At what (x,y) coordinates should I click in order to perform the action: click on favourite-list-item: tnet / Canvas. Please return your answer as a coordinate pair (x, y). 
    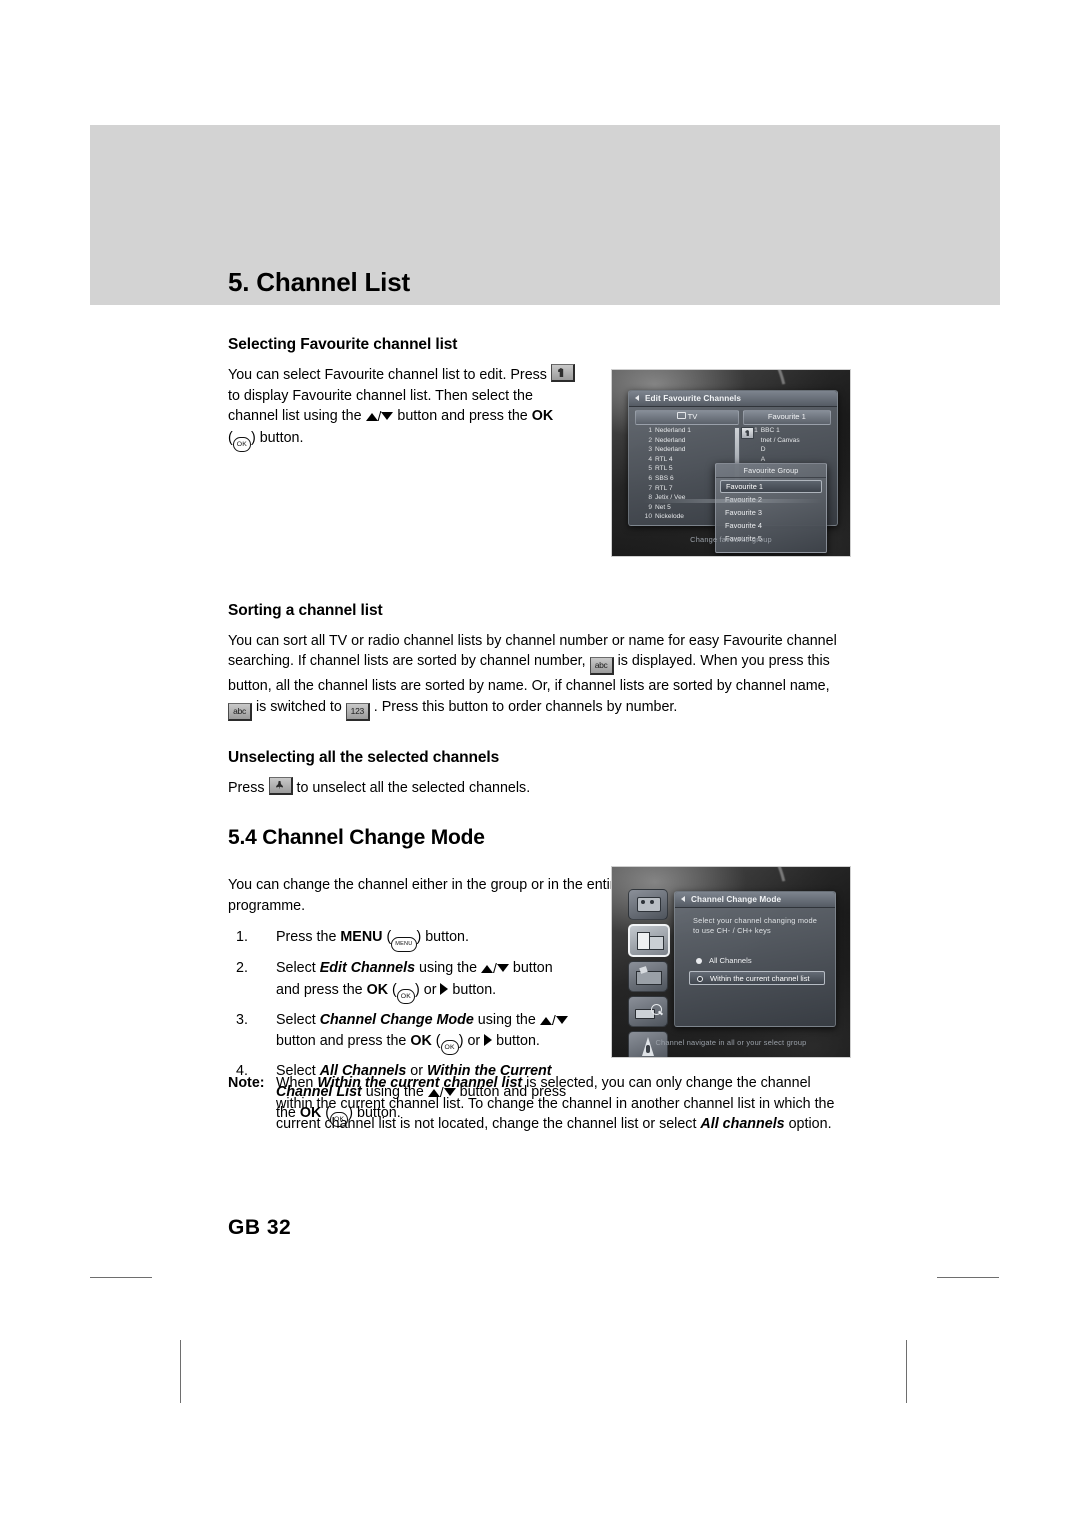
    Looking at the image, I should click on (786, 441).